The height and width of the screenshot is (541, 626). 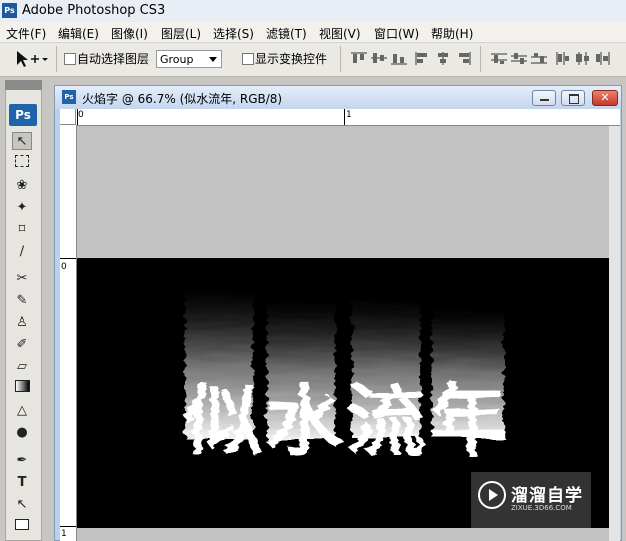 I want to click on restore-button, so click(x=573, y=98).